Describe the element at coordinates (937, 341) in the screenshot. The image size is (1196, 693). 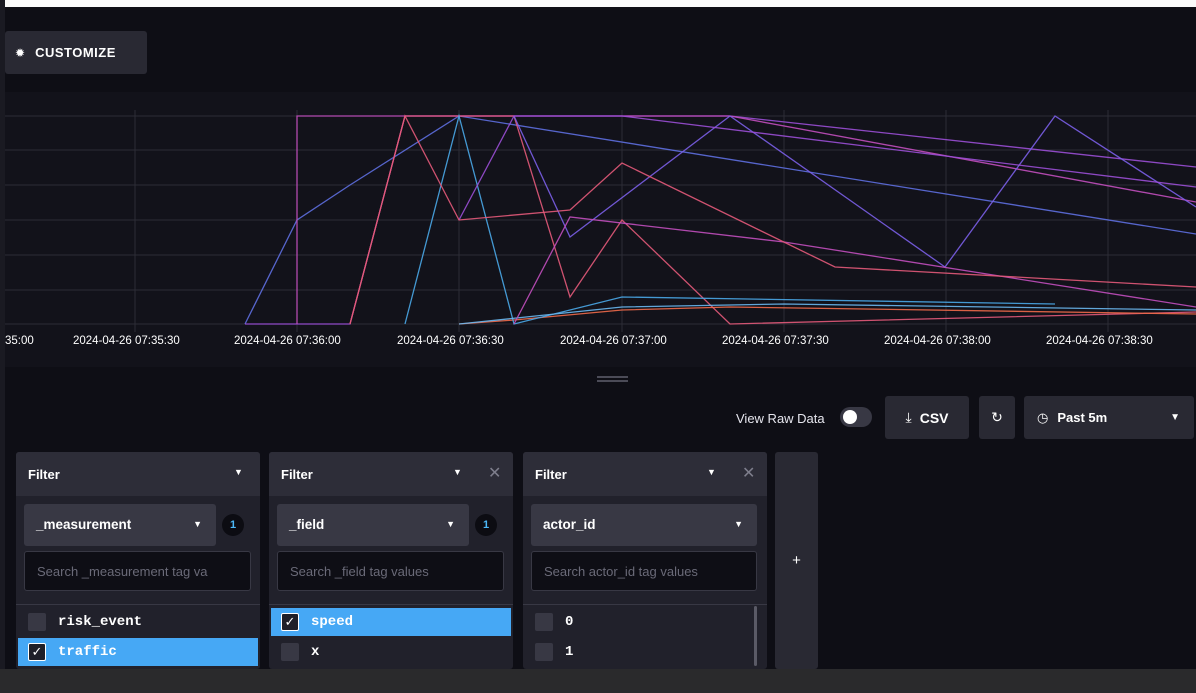
I see `x-tick-label: 2024-04-26 07:38:00` at that location.